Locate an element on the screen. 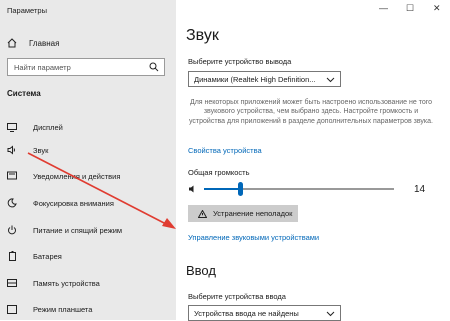  output-device-label: Выберите устройство вывода is located at coordinates (240, 61).